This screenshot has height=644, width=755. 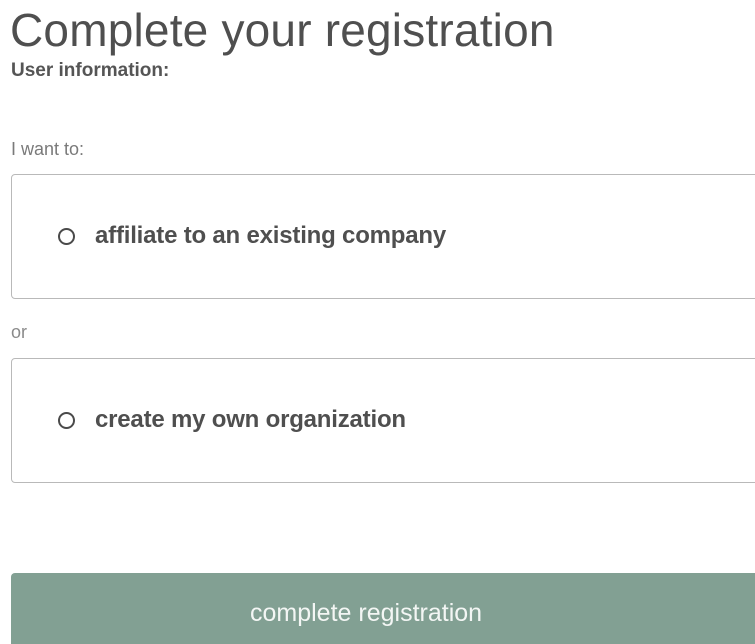 I want to click on page-title: Complete your registration, so click(x=282, y=30).